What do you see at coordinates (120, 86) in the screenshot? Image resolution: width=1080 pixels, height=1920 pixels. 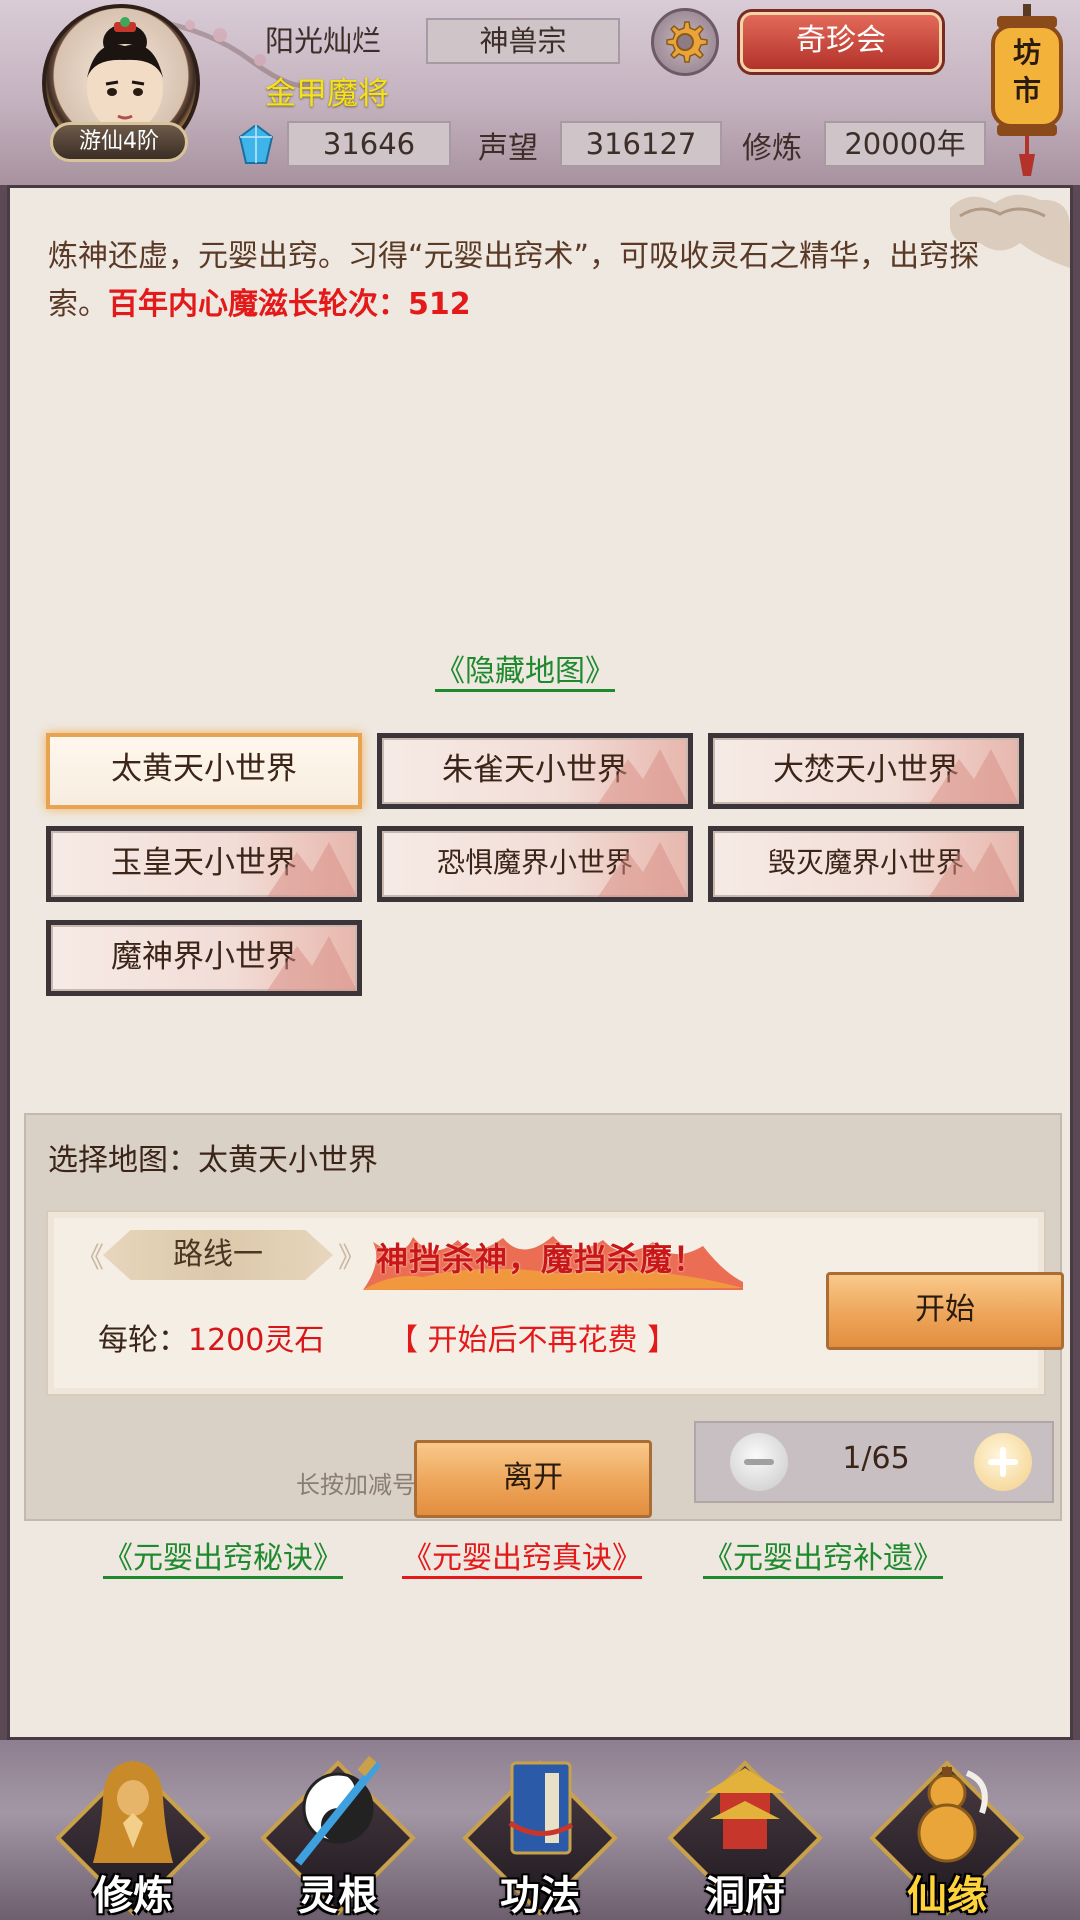 I see `player-avatar: 游仙4阶` at bounding box center [120, 86].